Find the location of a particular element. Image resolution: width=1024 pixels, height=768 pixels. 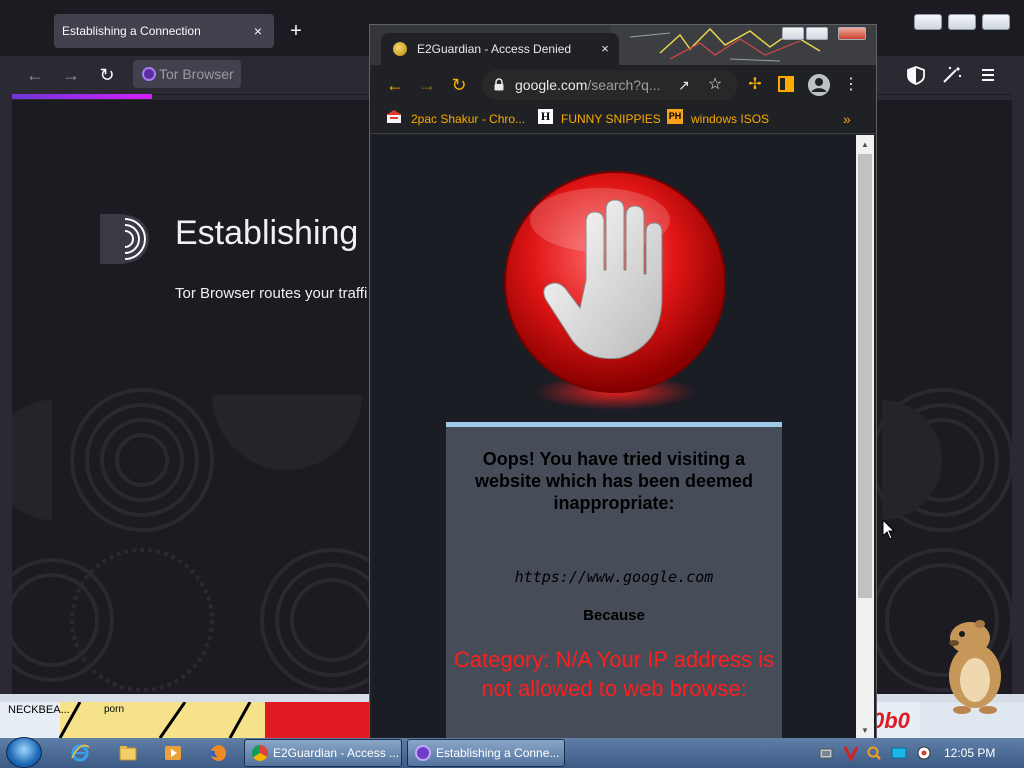

tor-toolbar-icons is located at coordinates (940, 75).